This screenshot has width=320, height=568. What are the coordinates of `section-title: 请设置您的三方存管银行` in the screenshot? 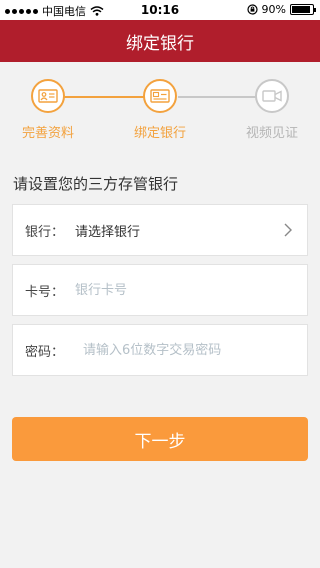 It's located at (96, 184).